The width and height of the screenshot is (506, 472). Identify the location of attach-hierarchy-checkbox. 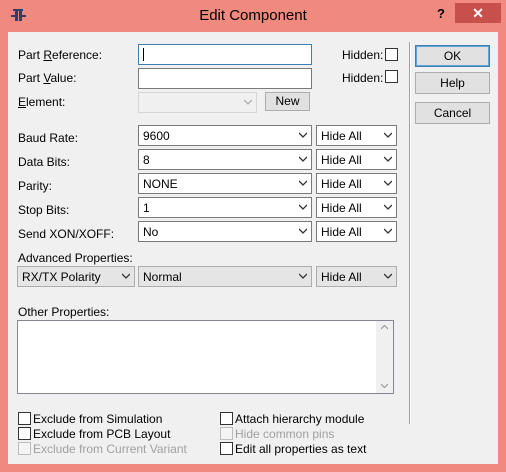
(226, 418).